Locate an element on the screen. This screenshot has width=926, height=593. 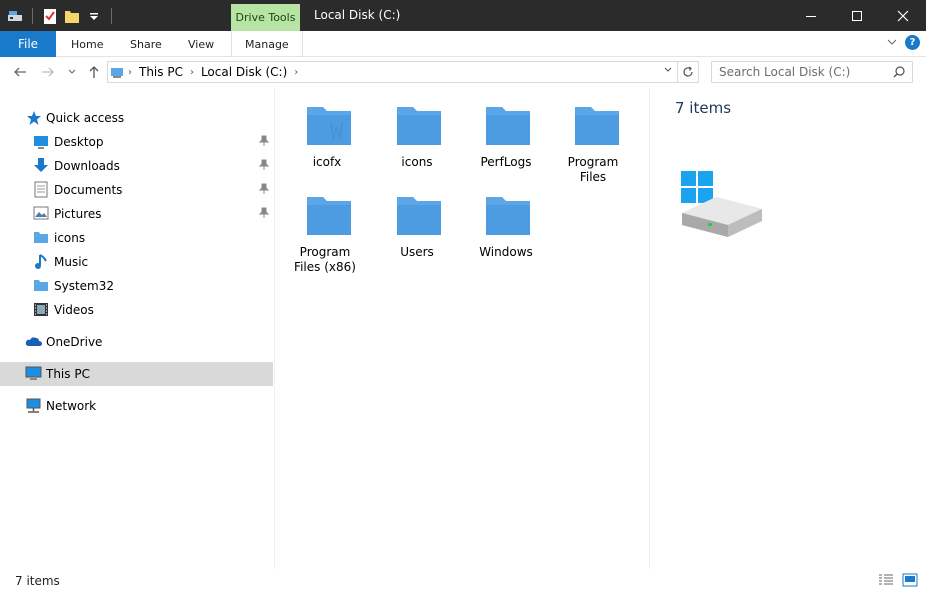
folder-item-program-files: Program Files is located at coordinates (595, 137).